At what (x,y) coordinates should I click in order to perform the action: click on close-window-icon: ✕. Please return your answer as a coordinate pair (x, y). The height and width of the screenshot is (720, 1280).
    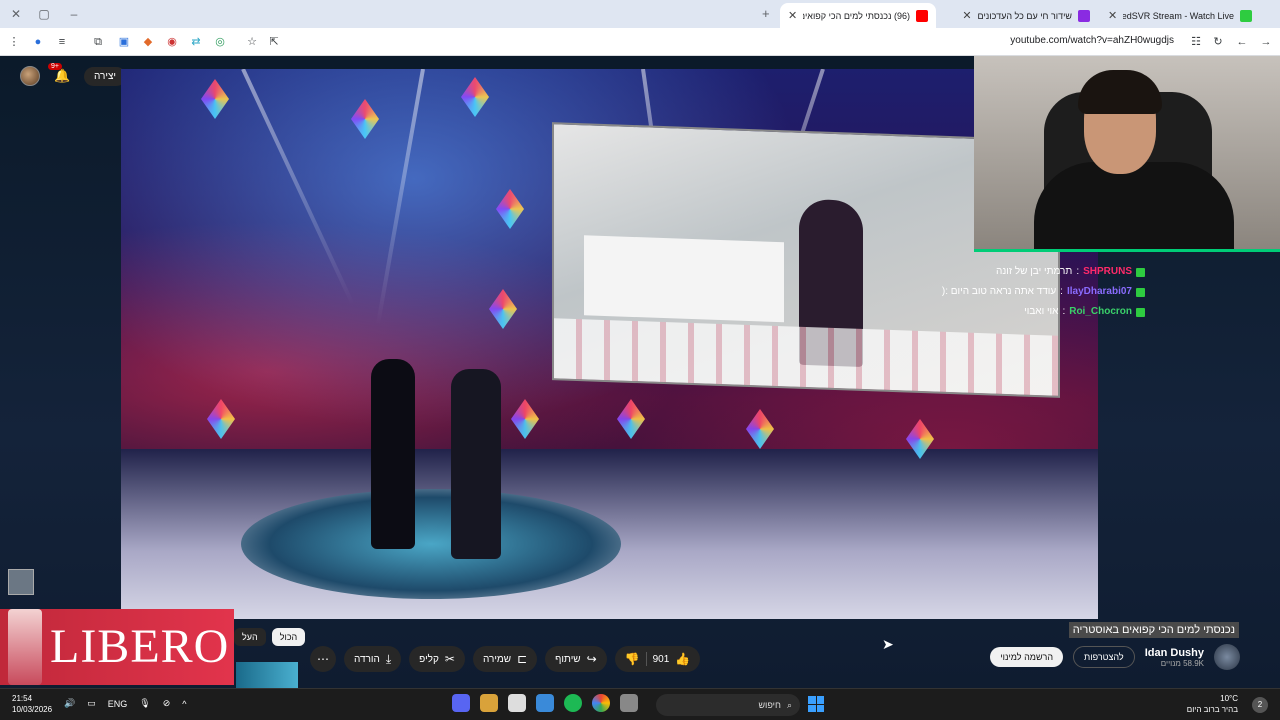
    Looking at the image, I should click on (16, 14).